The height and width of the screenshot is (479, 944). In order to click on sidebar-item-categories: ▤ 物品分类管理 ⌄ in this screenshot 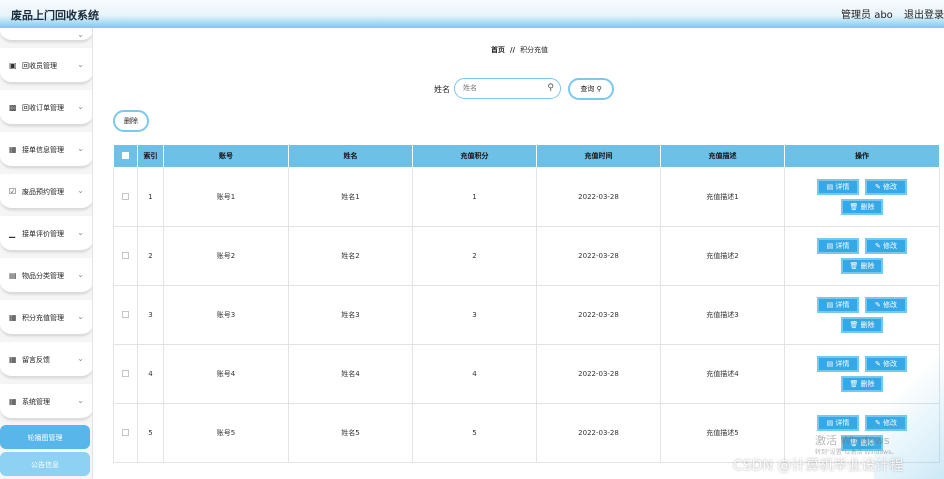, I will do `click(46, 276)`.